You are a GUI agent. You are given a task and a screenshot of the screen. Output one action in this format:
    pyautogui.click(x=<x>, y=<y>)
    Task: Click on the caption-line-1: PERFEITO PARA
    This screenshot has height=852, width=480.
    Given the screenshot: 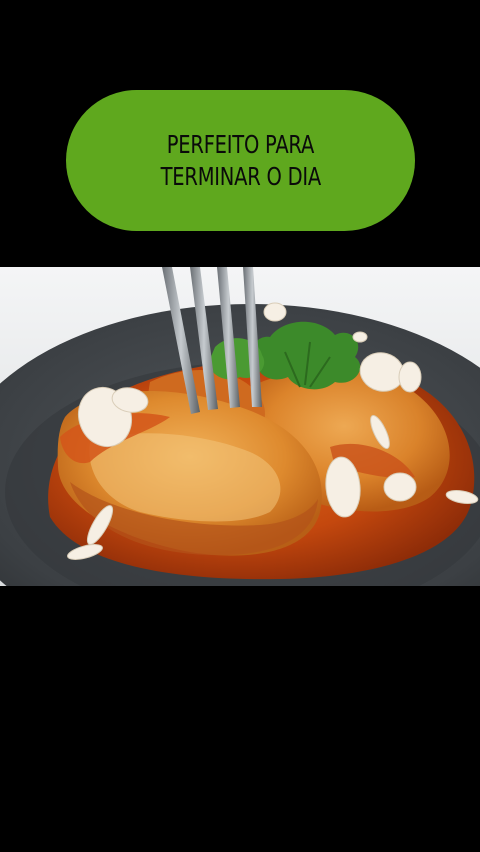 What is the action you would take?
    pyautogui.click(x=240, y=144)
    